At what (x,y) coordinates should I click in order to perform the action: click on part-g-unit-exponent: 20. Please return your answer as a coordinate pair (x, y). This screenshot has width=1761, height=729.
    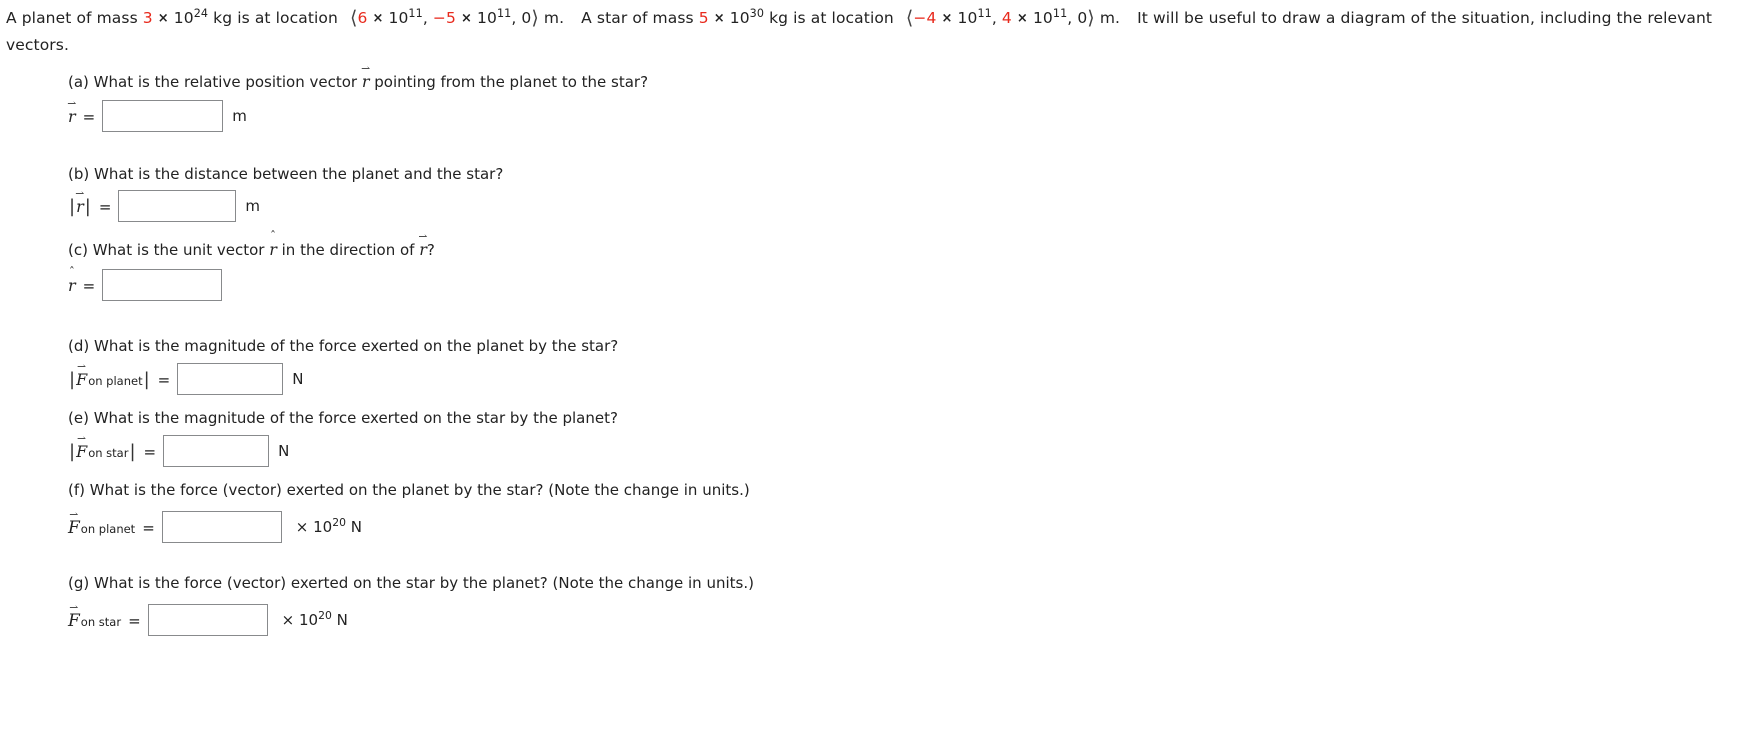
    Looking at the image, I should click on (325, 615).